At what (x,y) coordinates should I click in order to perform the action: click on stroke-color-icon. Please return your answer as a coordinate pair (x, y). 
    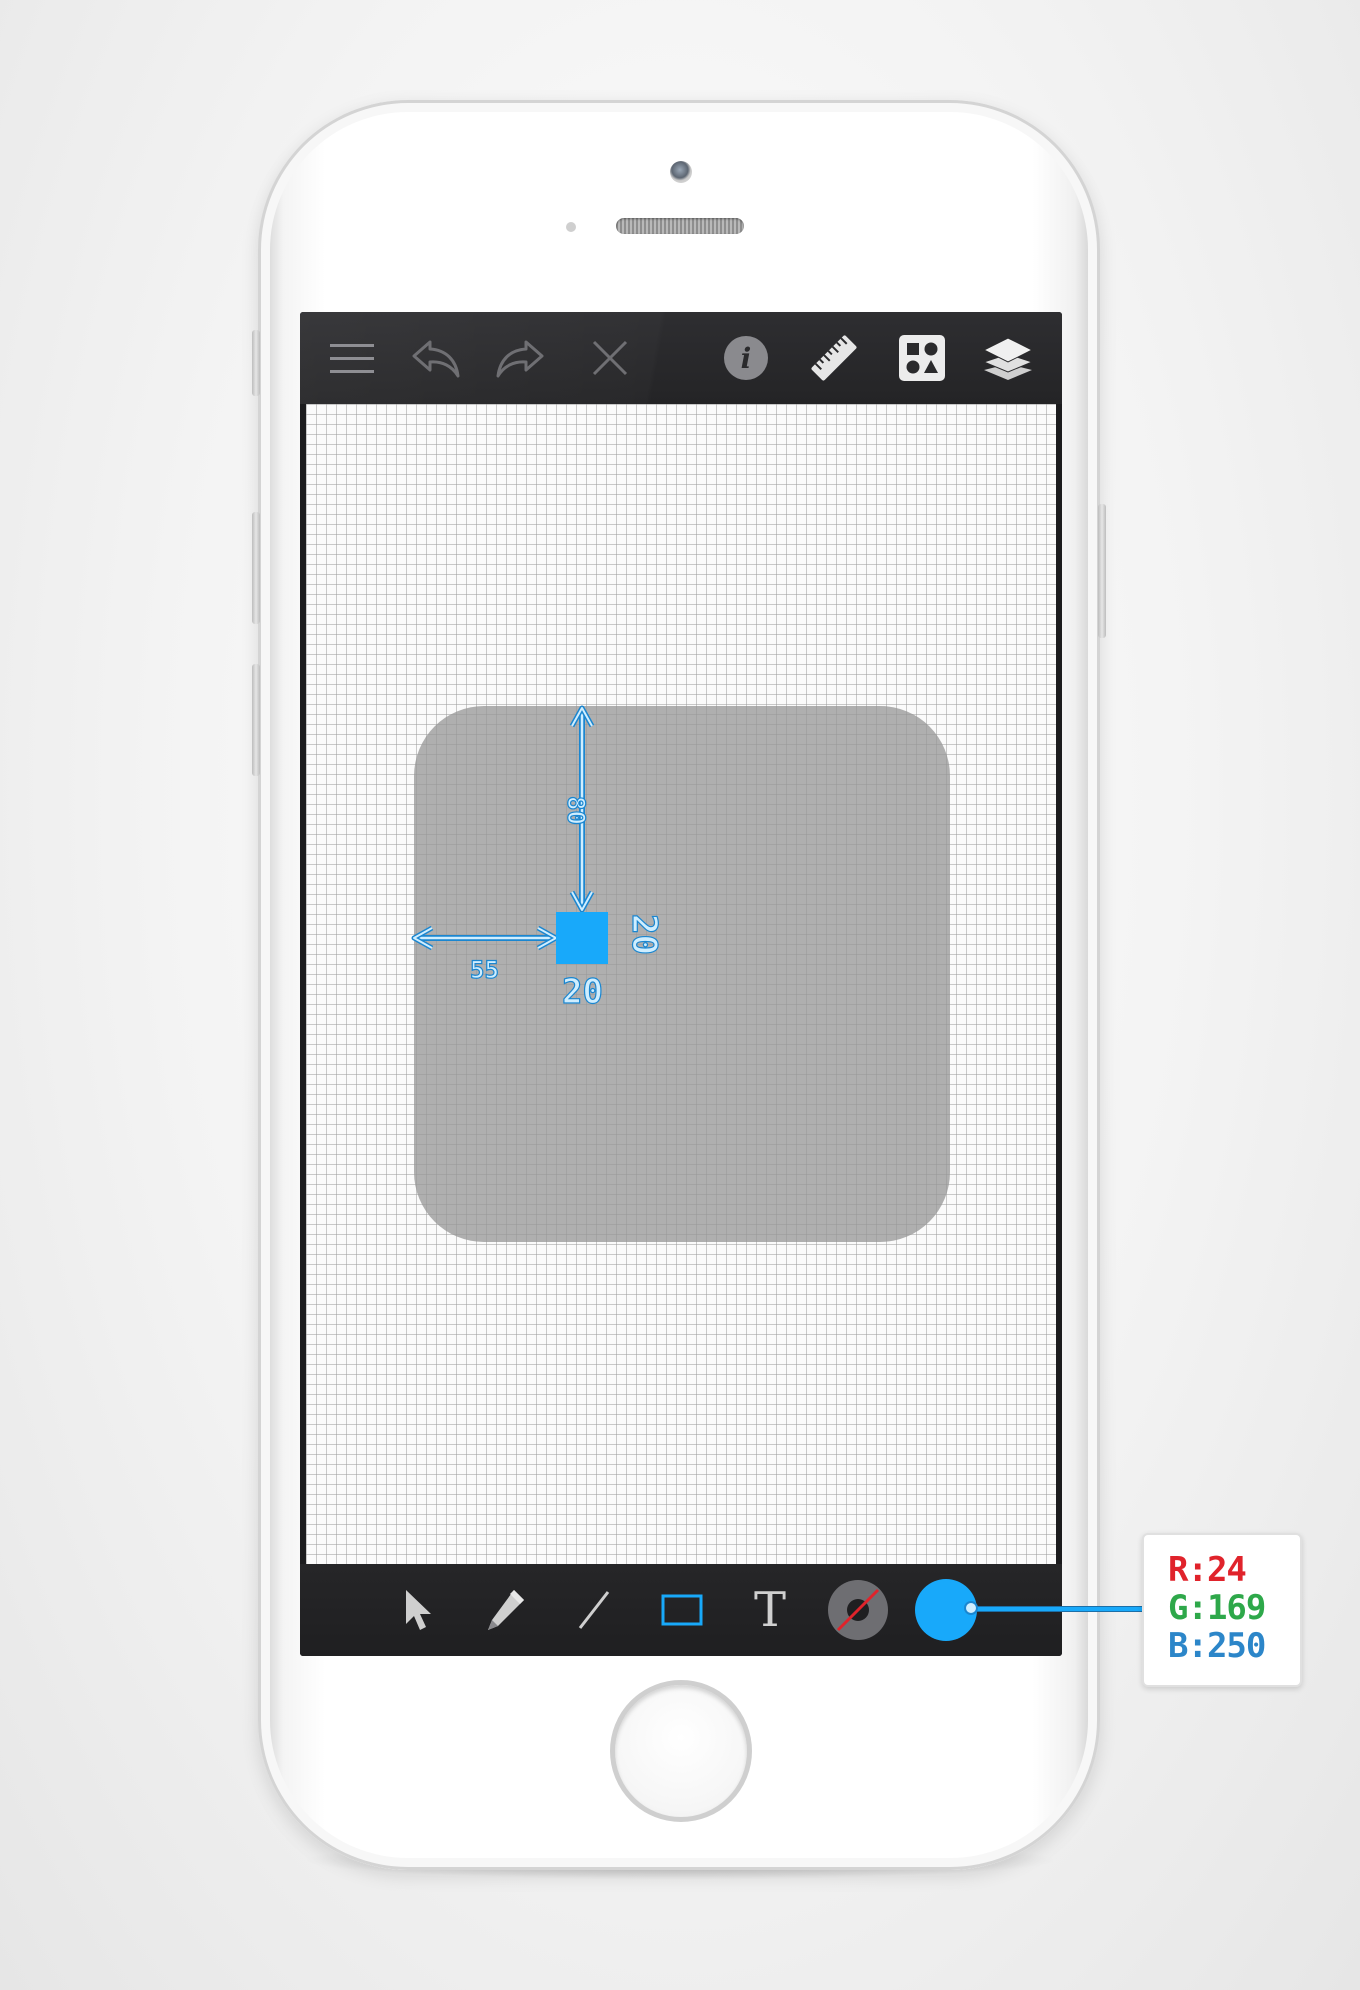
    Looking at the image, I should click on (858, 1610).